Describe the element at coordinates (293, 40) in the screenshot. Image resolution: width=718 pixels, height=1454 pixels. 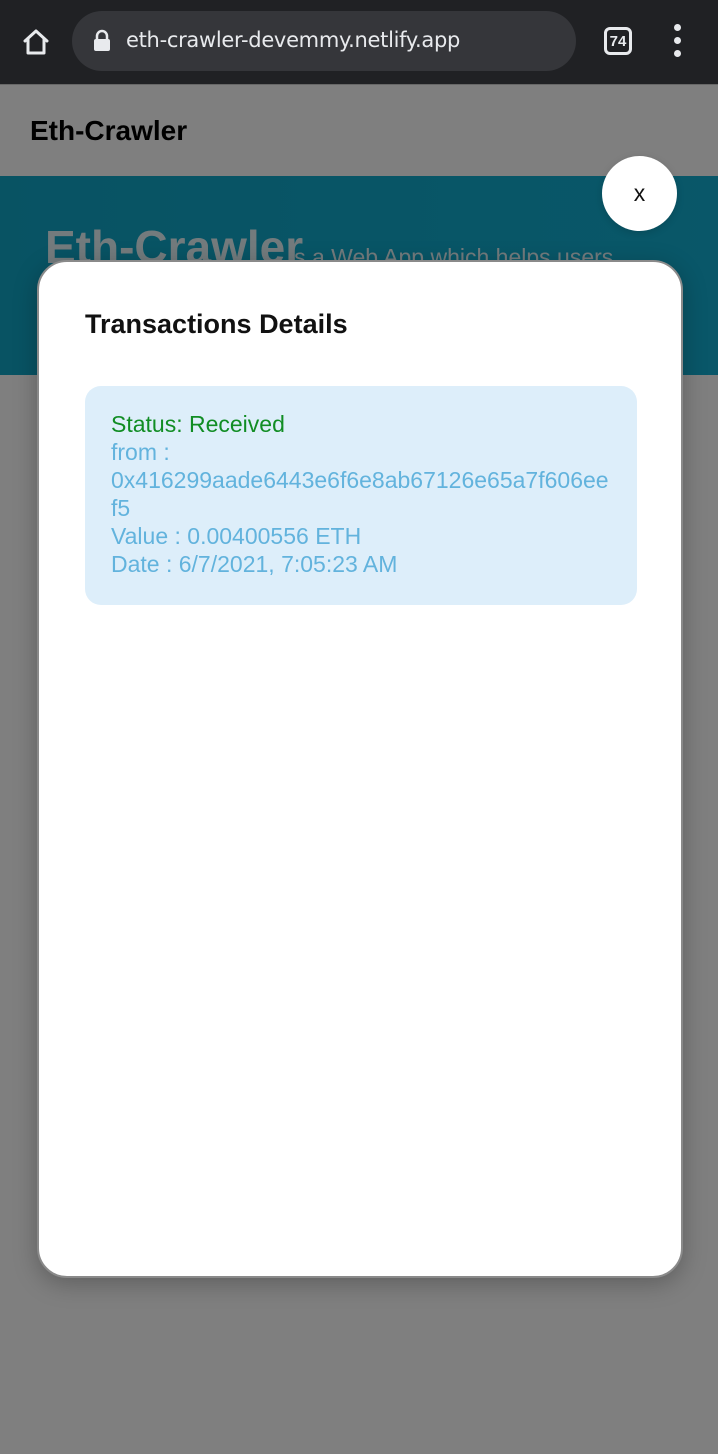
I see `url-text: eth-crawler-devemmy.netlify.app` at that location.